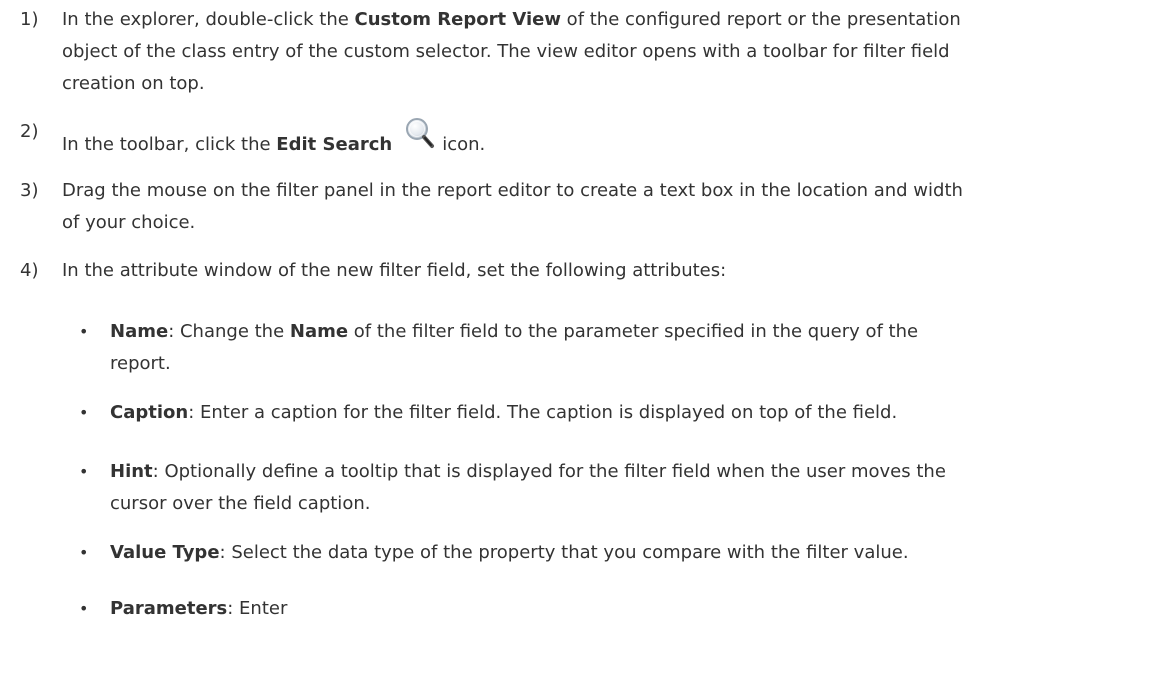 The width and height of the screenshot is (1170, 673). What do you see at coordinates (29, 270) in the screenshot?
I see `step-number: 4)` at bounding box center [29, 270].